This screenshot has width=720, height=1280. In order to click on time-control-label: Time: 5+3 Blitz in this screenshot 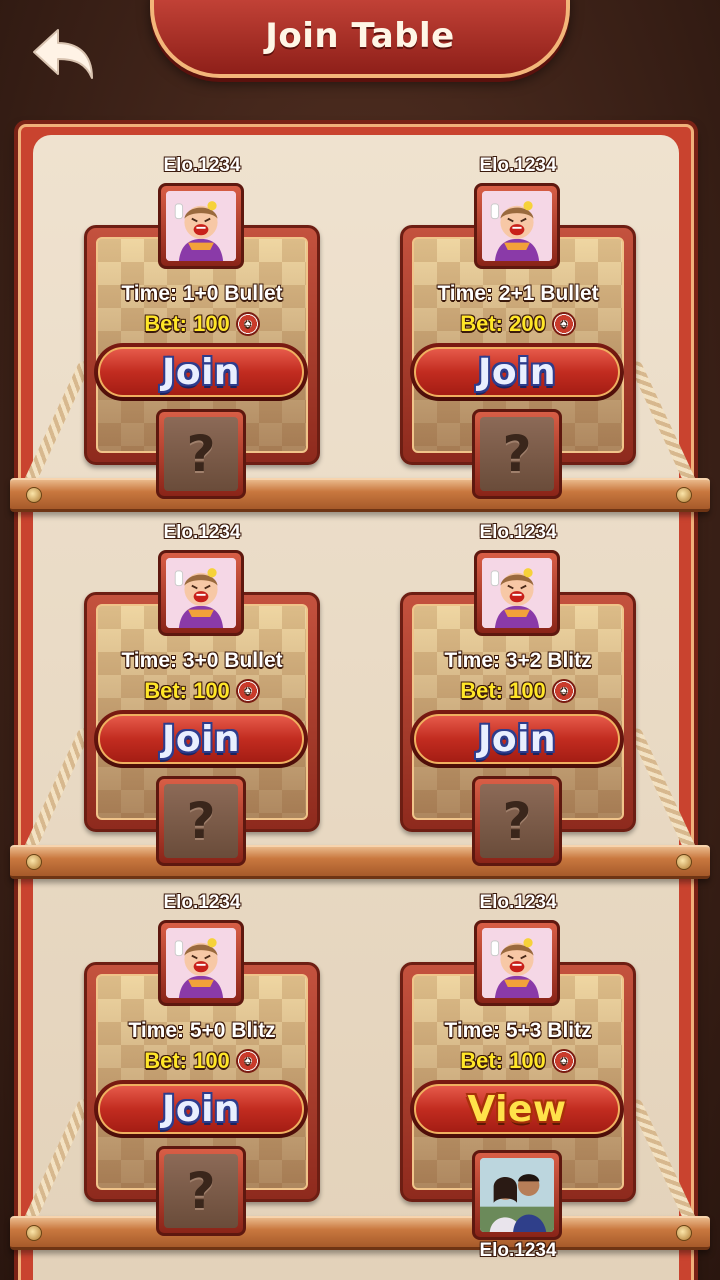, I will do `click(518, 1030)`.